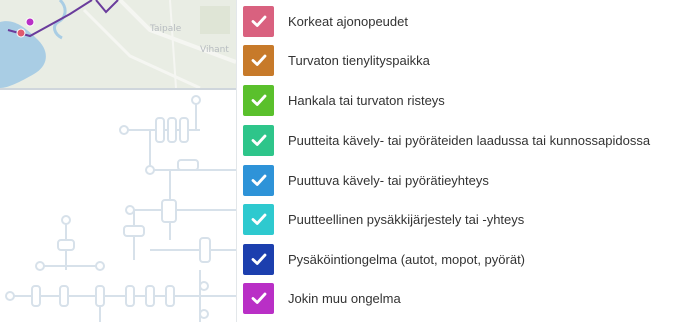 Image resolution: width=677 pixels, height=322 pixels. I want to click on checkbox-path-quality, so click(258, 140).